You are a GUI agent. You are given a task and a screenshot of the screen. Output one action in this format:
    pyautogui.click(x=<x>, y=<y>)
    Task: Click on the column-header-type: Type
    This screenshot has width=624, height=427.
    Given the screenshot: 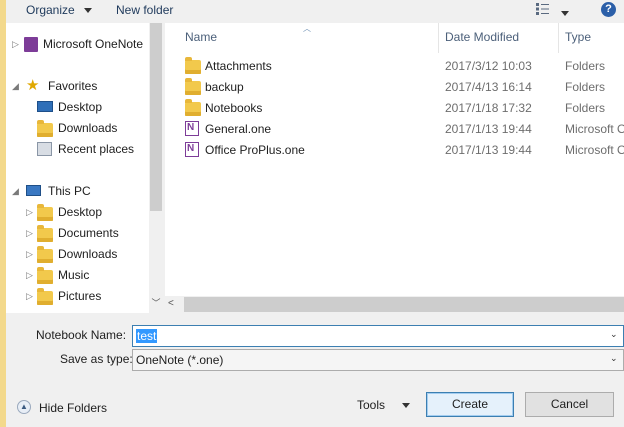 What is the action you would take?
    pyautogui.click(x=578, y=37)
    